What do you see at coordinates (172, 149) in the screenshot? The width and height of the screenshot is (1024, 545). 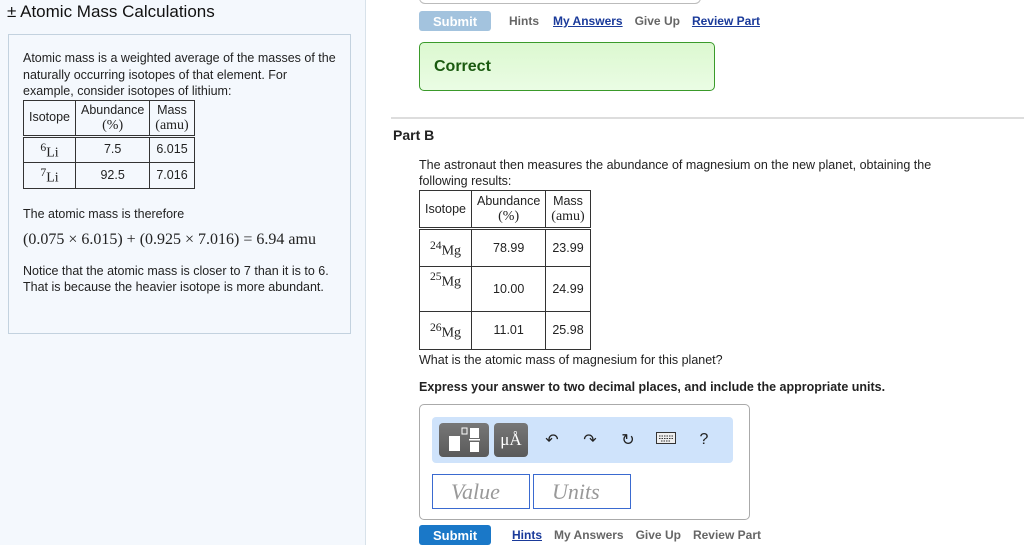 I see `mass-cell: 6.015` at bounding box center [172, 149].